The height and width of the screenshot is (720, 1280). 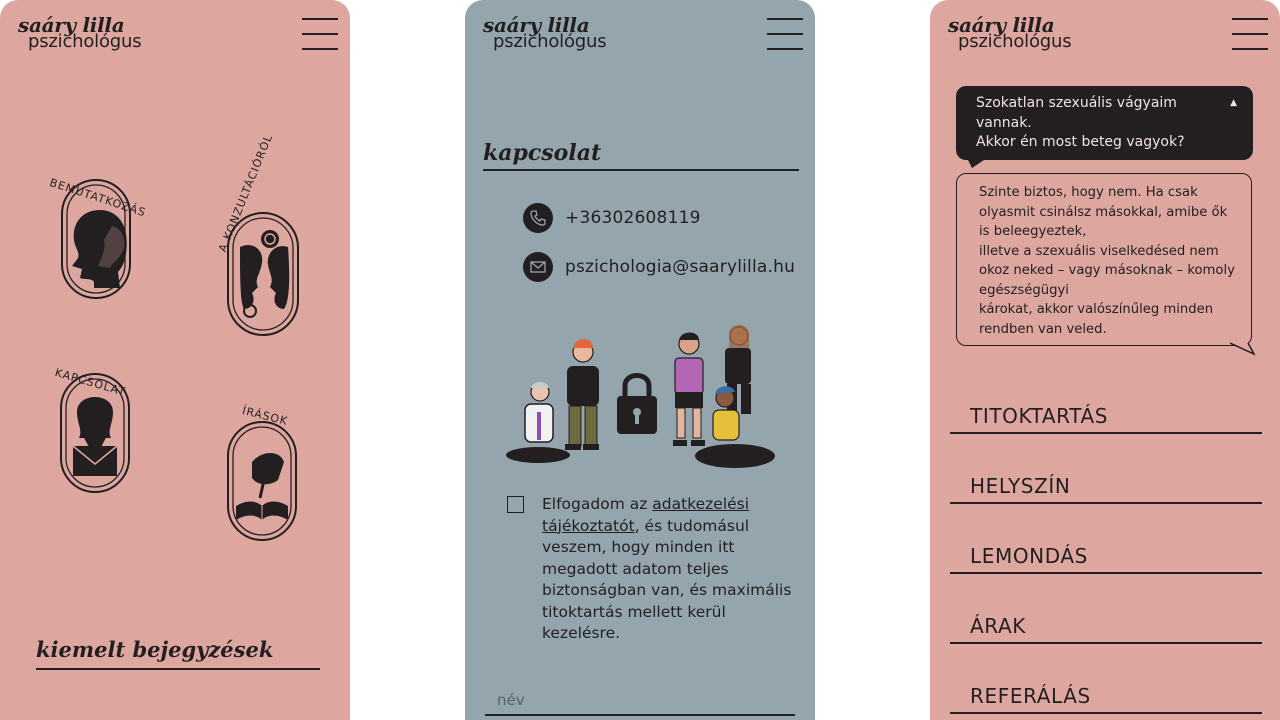 What do you see at coordinates (1080, 142) in the screenshot?
I see `faq-question-line: Akkor én most beteg vagyok?` at bounding box center [1080, 142].